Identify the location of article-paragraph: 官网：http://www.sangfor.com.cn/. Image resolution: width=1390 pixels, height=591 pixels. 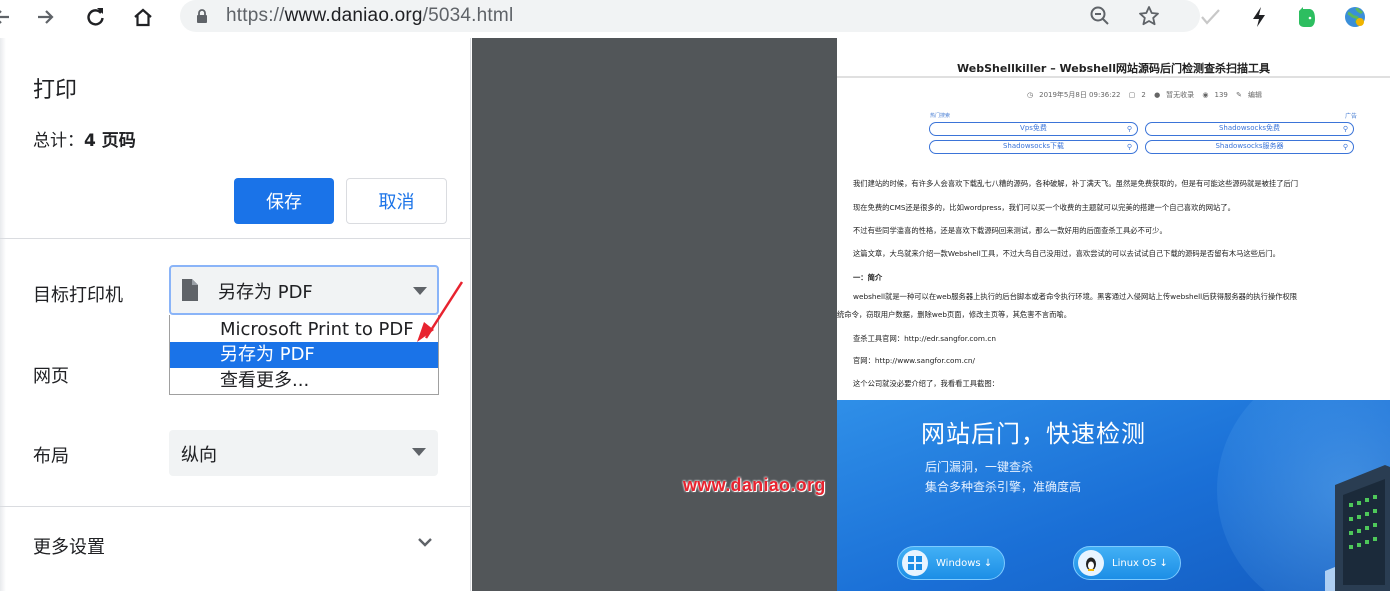
(914, 360).